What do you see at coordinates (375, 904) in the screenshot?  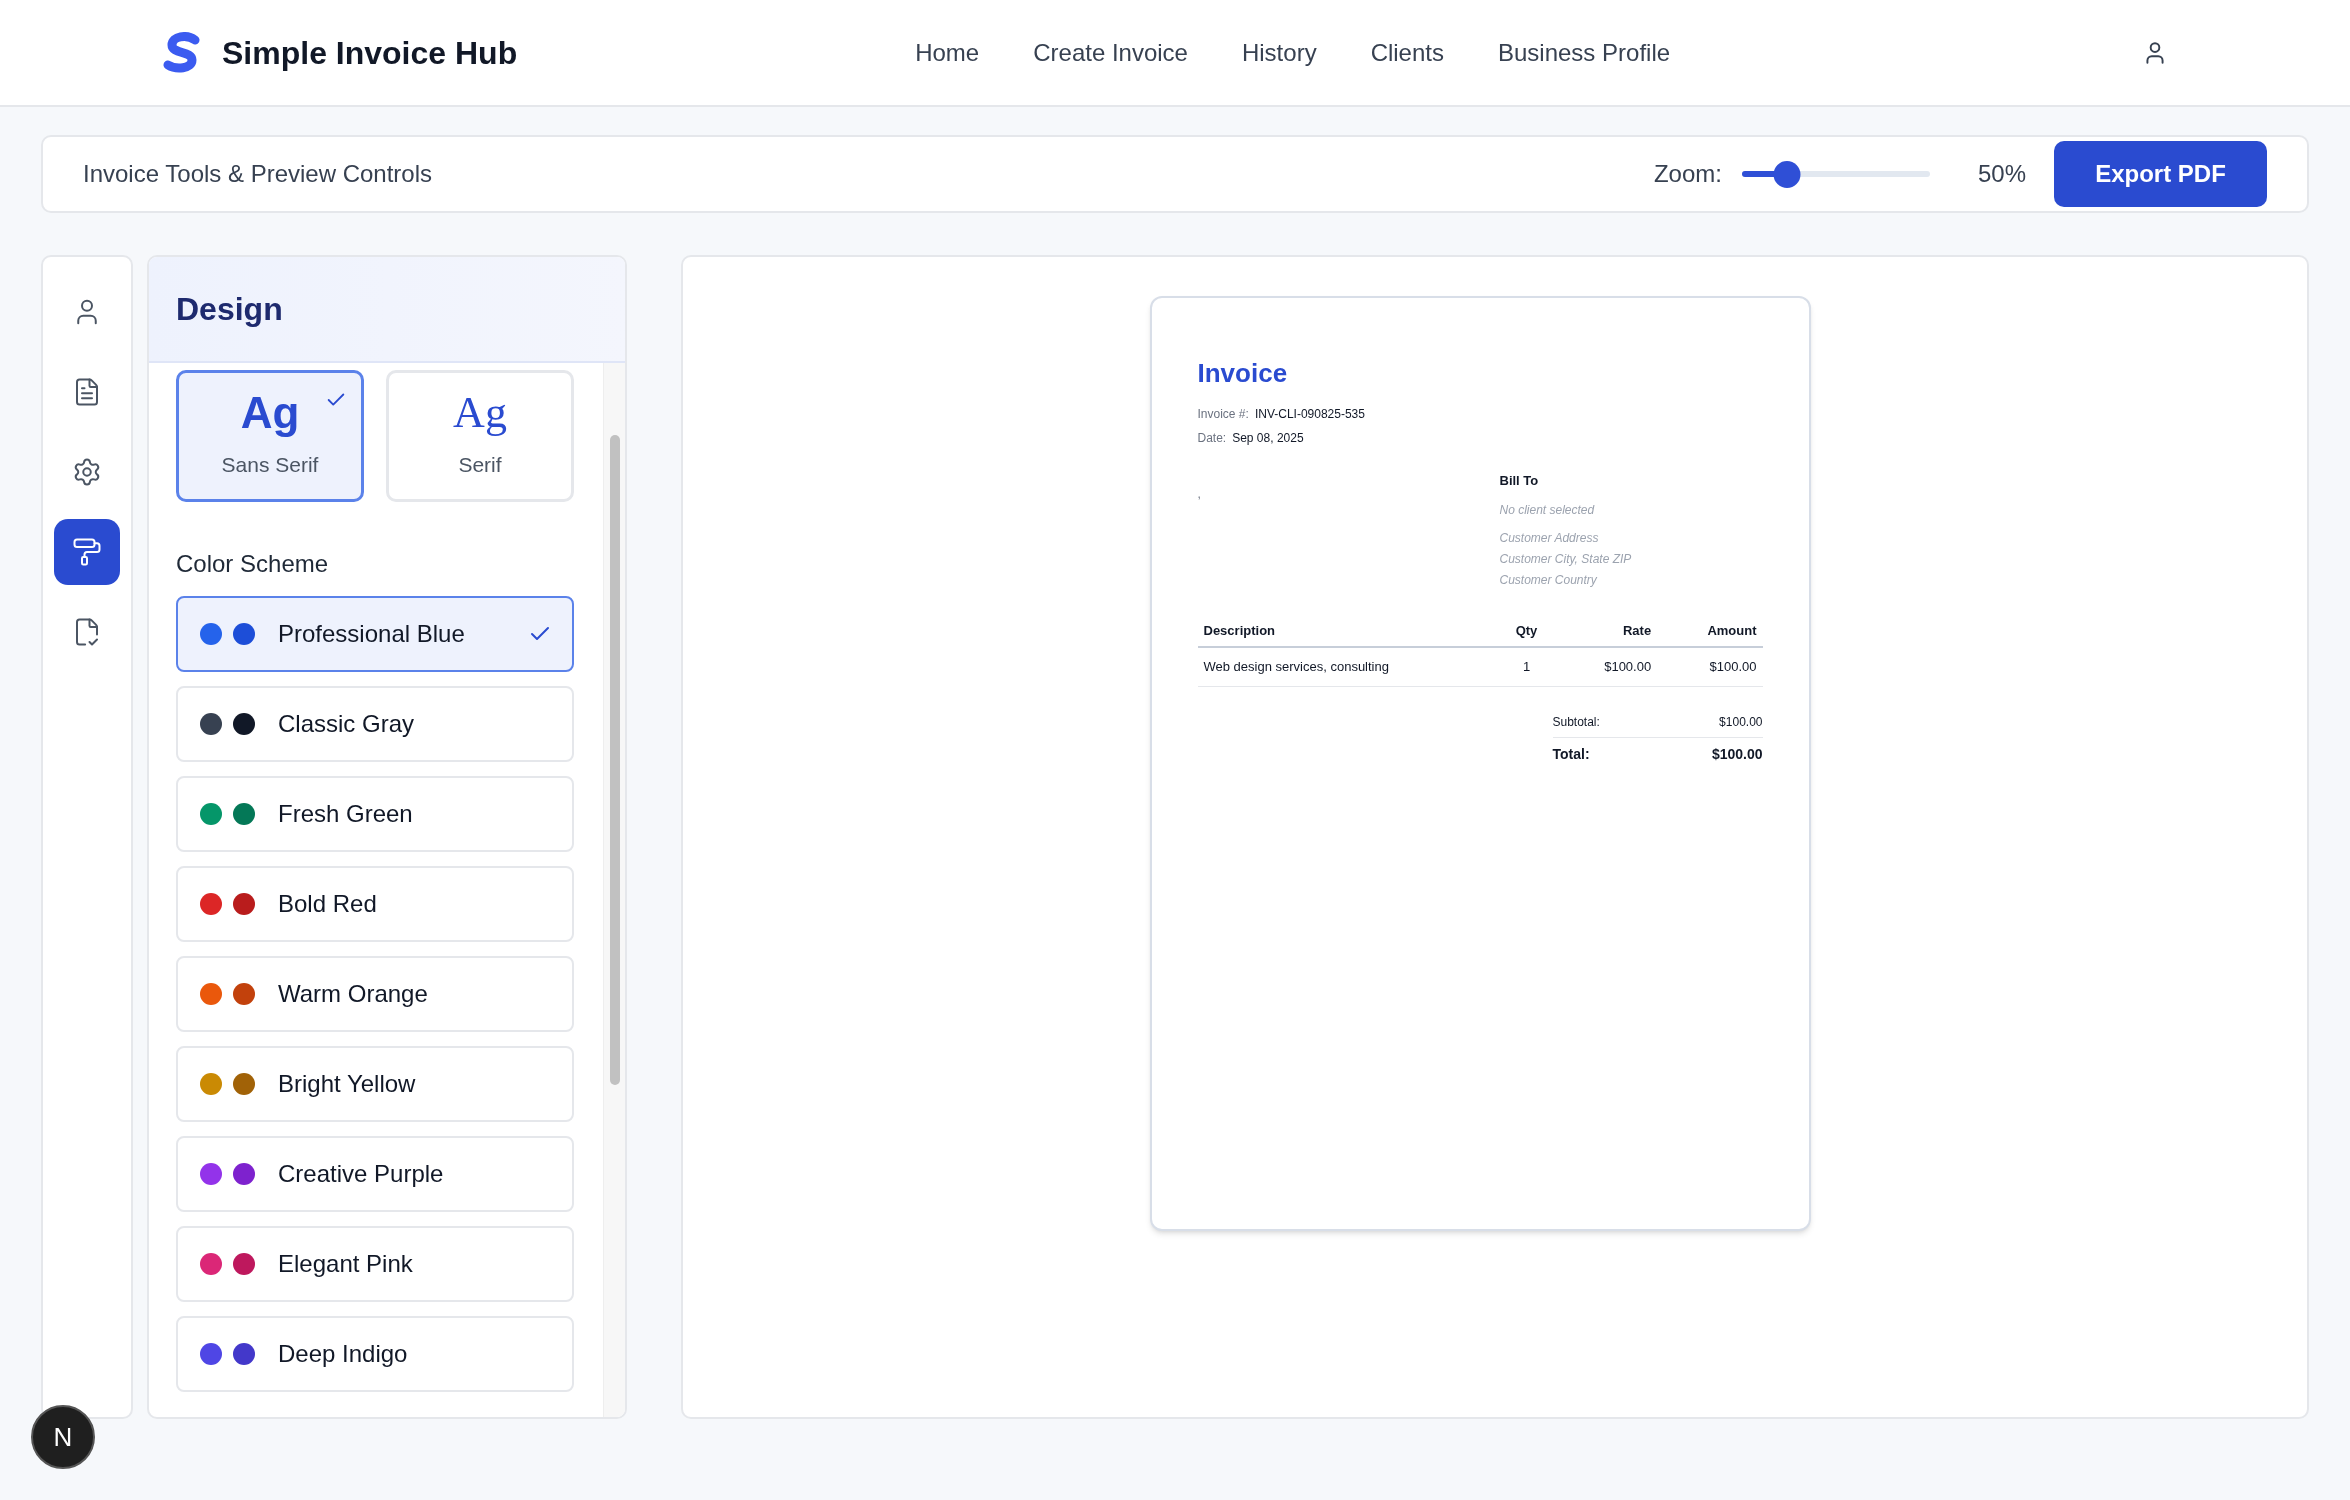 I see `color-scheme-option: Bold Red` at bounding box center [375, 904].